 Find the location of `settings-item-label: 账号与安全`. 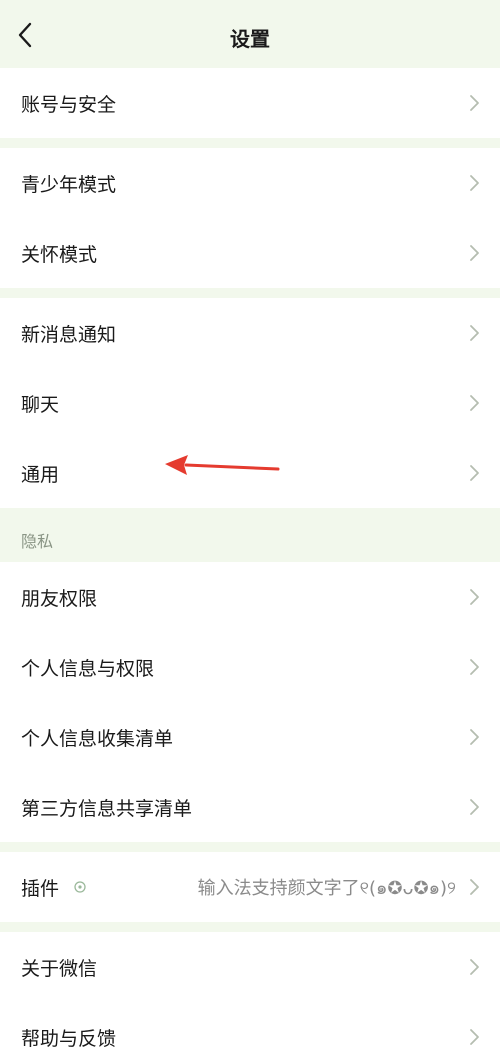

settings-item-label: 账号与安全 is located at coordinates (69, 104).